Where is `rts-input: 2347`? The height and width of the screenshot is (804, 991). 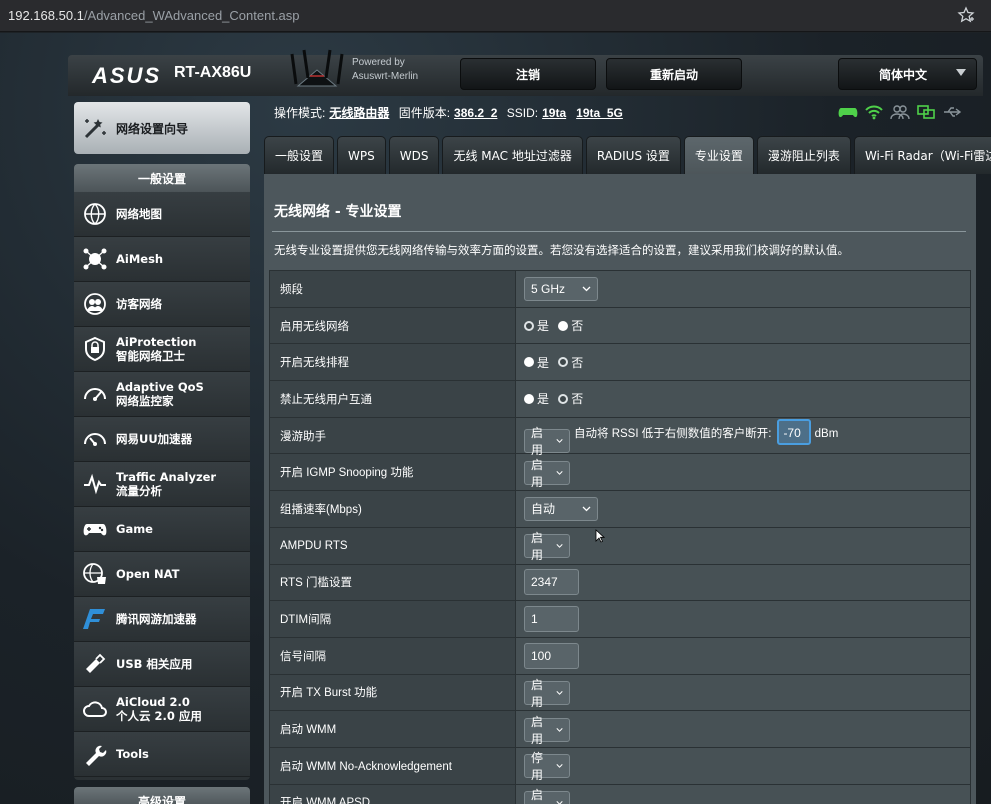
rts-input: 2347 is located at coordinates (551, 582).